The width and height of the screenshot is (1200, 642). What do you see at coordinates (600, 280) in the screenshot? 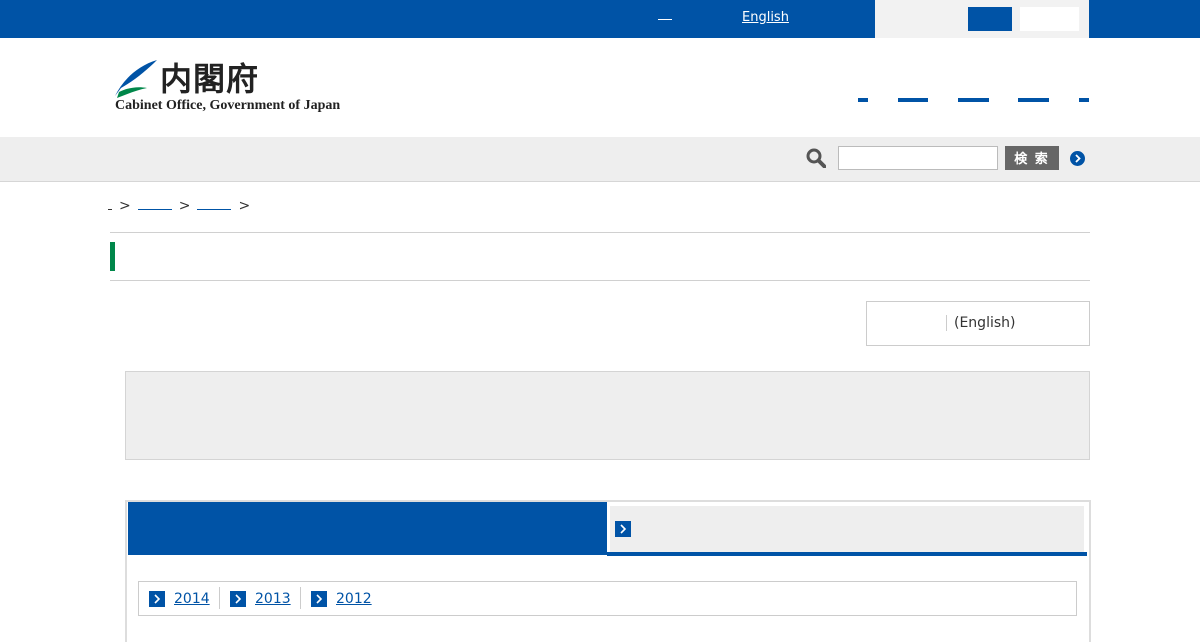
I see `title-divider-bottom` at bounding box center [600, 280].